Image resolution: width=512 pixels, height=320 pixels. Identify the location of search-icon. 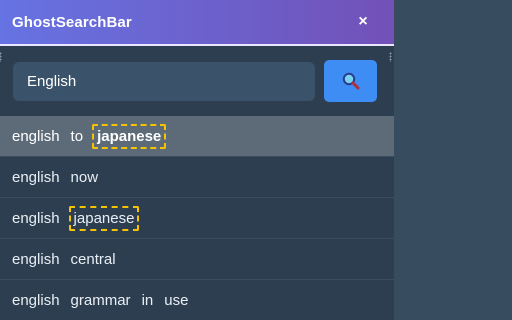
(350, 81).